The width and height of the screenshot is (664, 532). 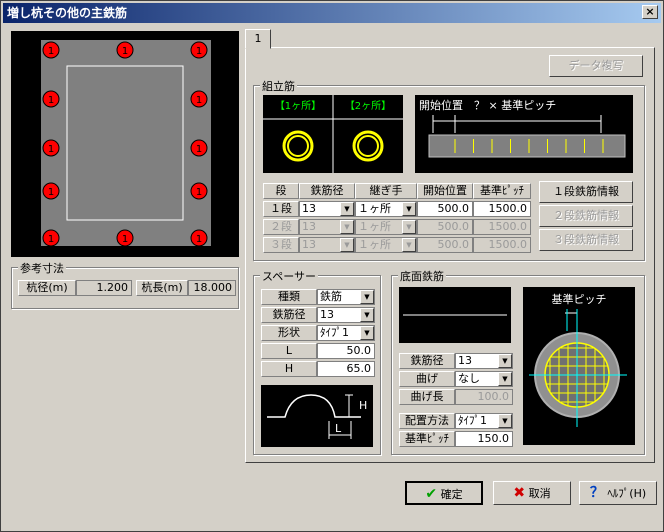 What do you see at coordinates (281, 209) in the screenshot?
I see `row-label-dan: １段` at bounding box center [281, 209].